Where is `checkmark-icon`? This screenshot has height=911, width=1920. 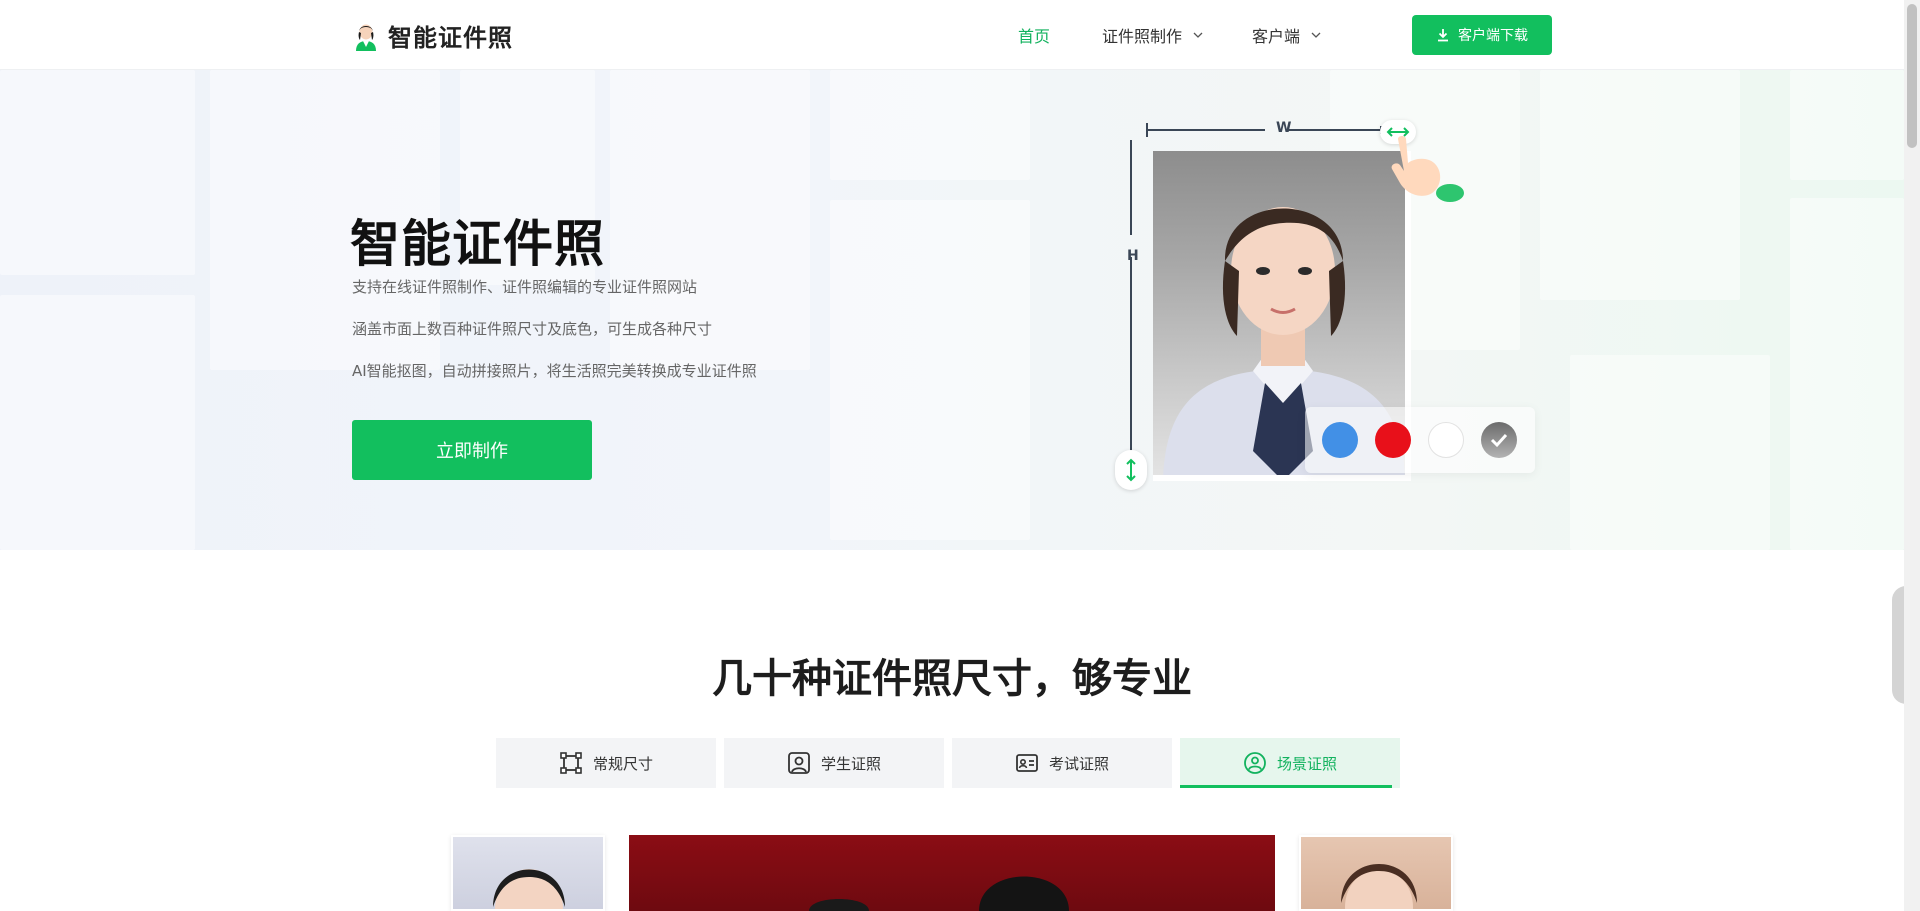
checkmark-icon is located at coordinates (1499, 440).